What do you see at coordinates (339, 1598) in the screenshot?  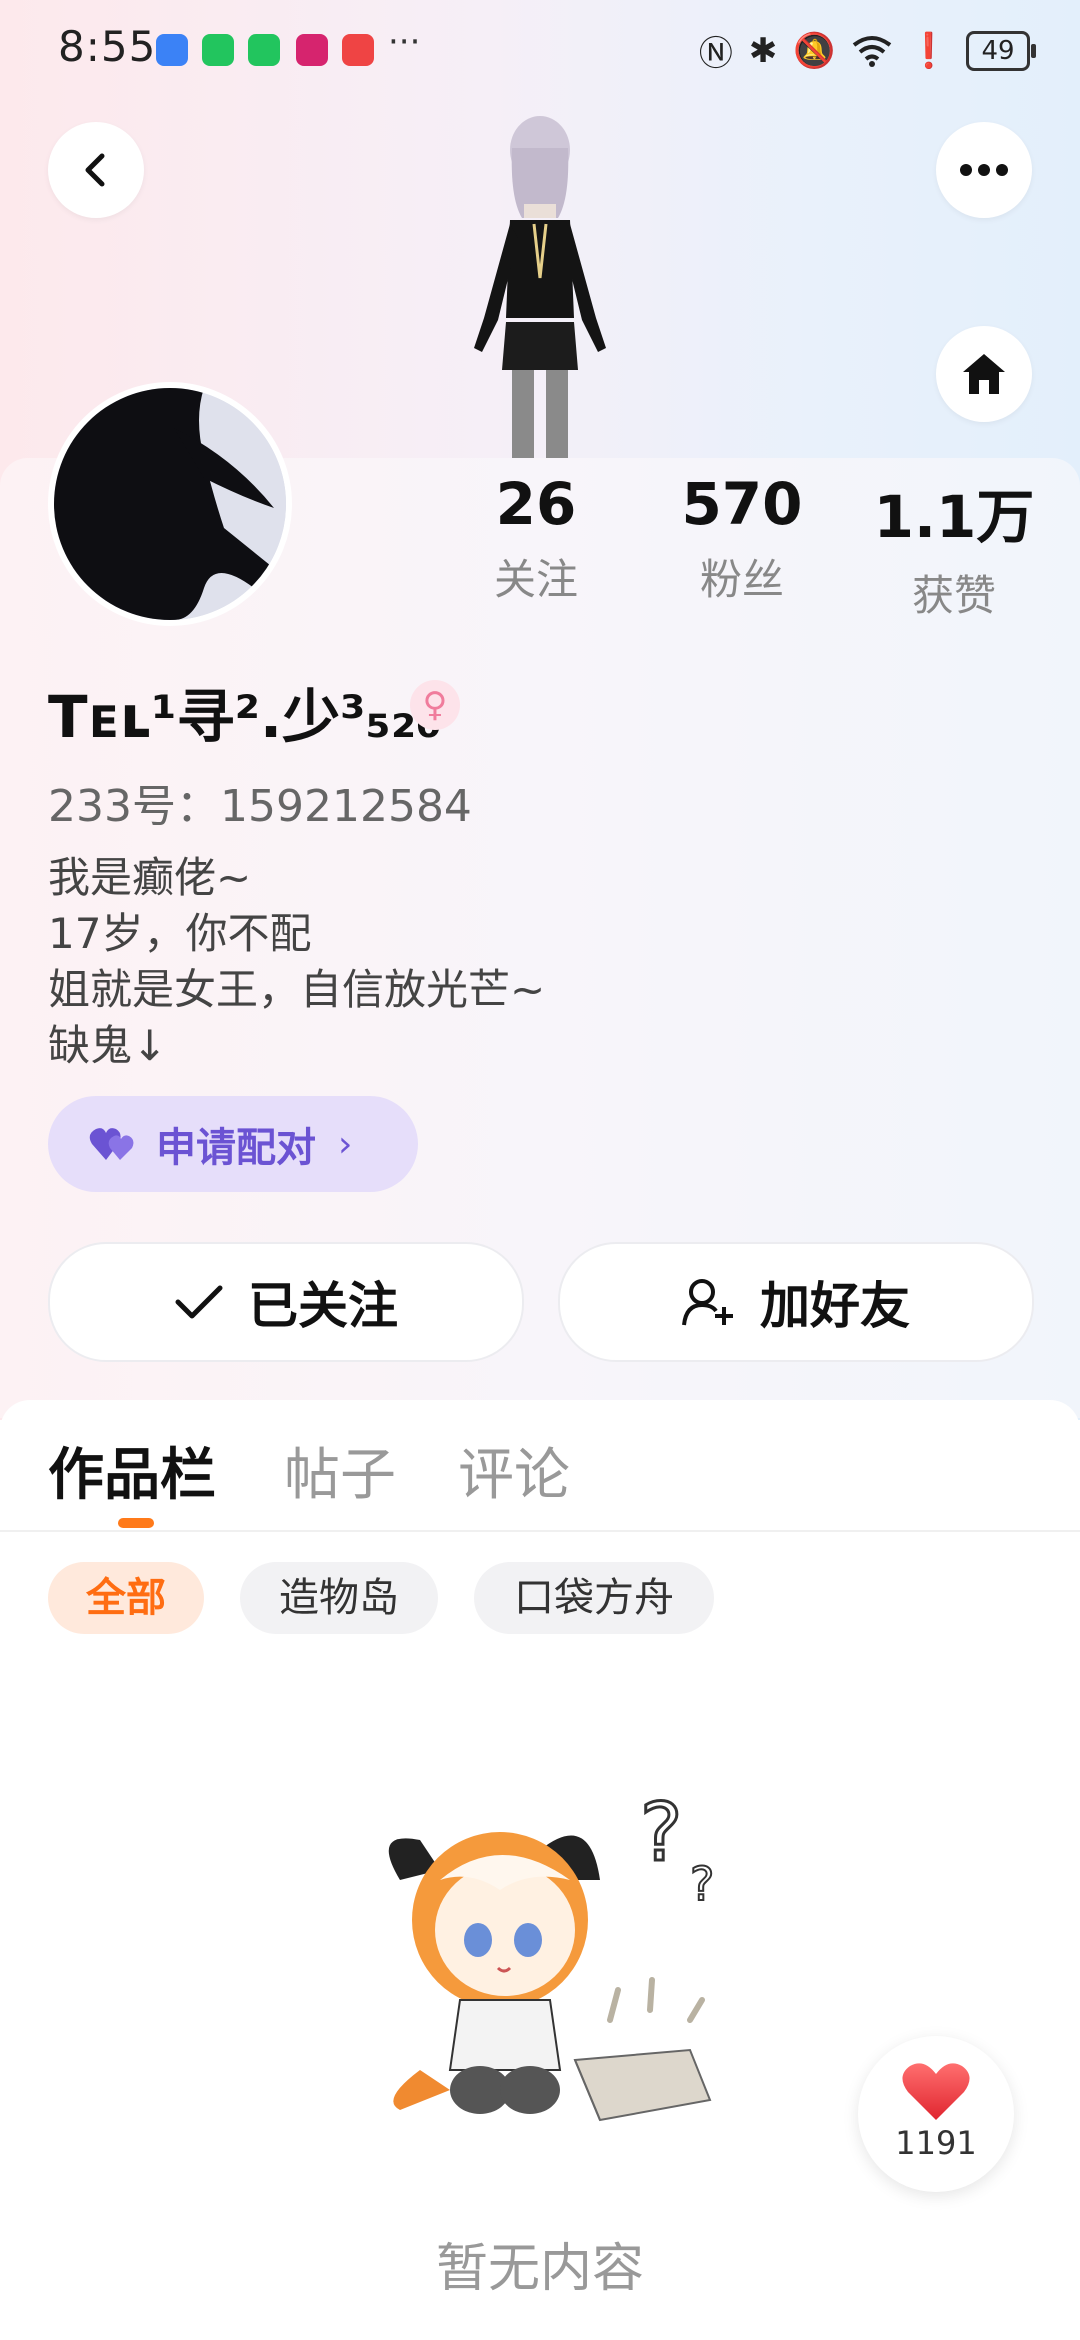 I see `filter-creation-island: 造物岛` at bounding box center [339, 1598].